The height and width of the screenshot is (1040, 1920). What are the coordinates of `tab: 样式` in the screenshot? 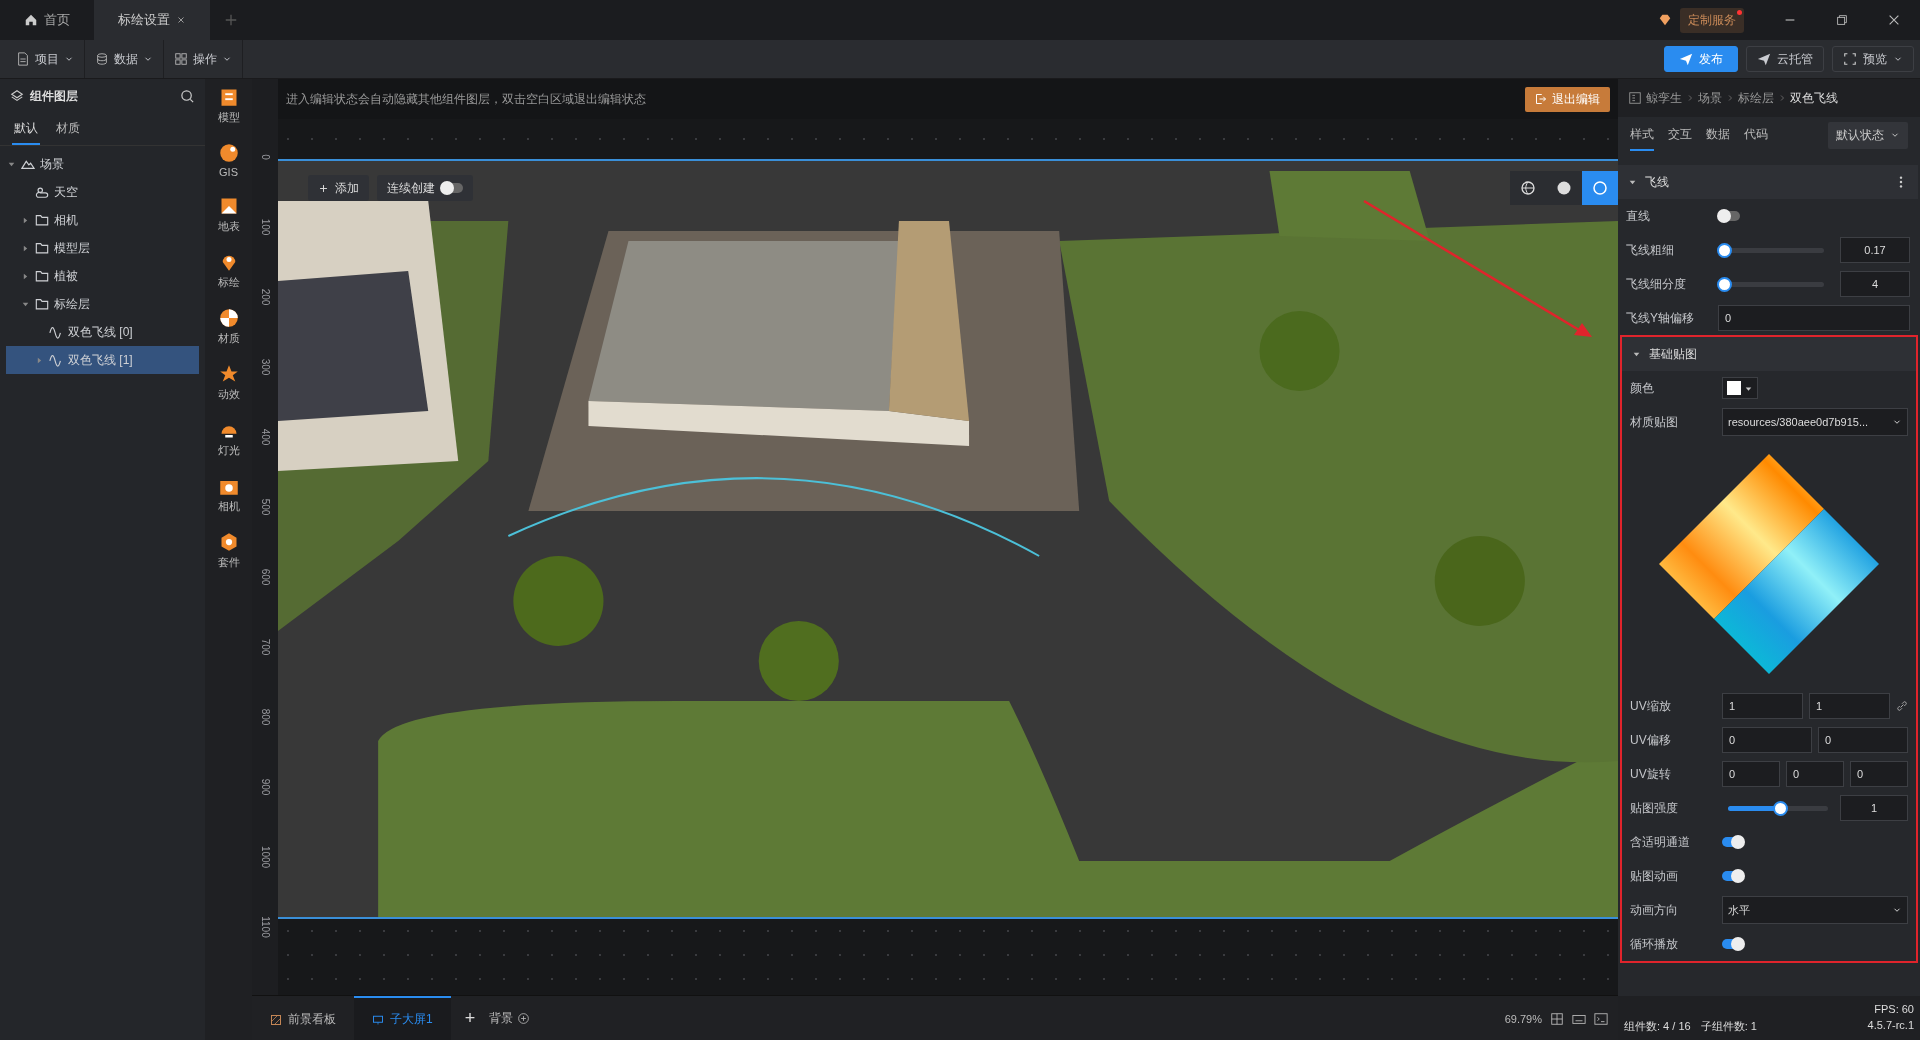 It's located at (1642, 135).